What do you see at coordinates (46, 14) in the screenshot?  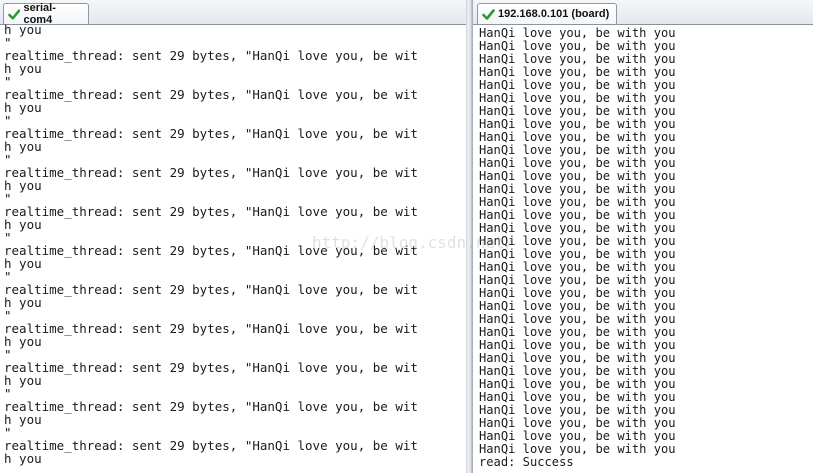 I see `tab-serial-com4: serial-com4` at bounding box center [46, 14].